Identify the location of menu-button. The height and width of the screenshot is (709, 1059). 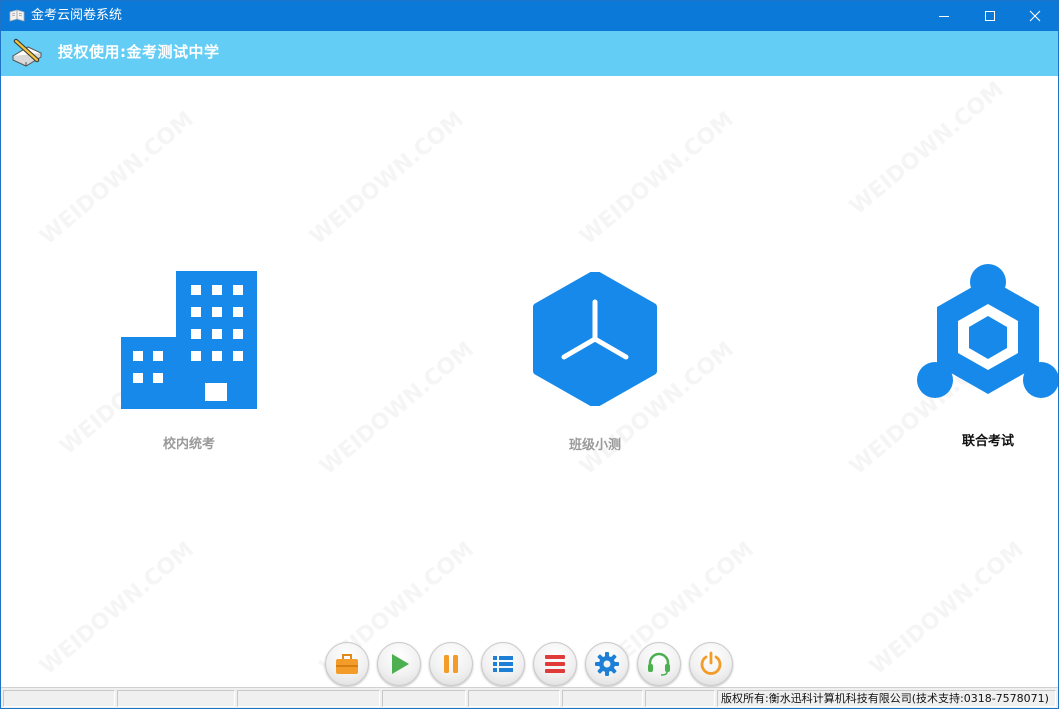
(555, 664).